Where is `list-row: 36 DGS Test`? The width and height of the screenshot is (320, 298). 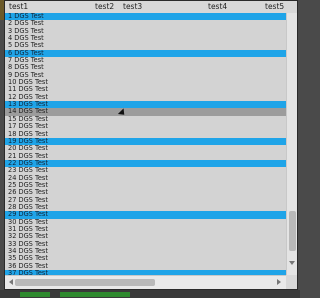
list-row: 36 DGS Test is located at coordinates (145, 266).